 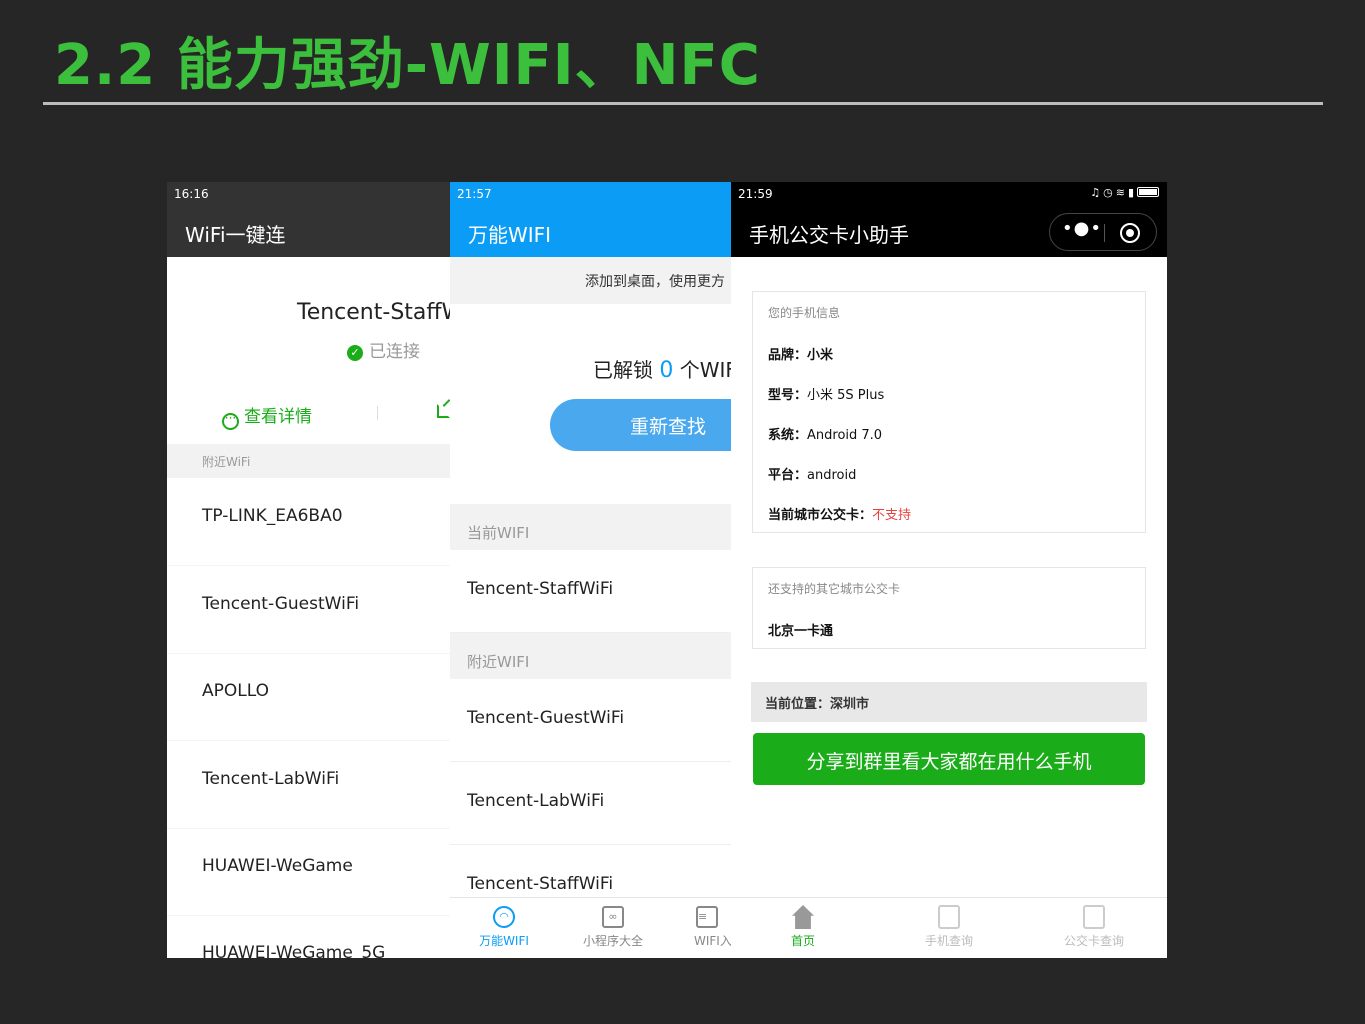 I want to click on status-bar: 21:57, so click(x=590, y=194).